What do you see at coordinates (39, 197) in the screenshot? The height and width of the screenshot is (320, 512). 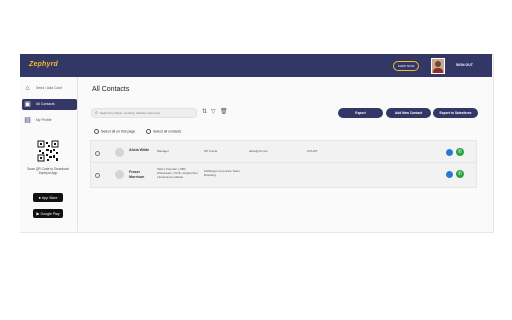 I see `apple-icon: ●` at bounding box center [39, 197].